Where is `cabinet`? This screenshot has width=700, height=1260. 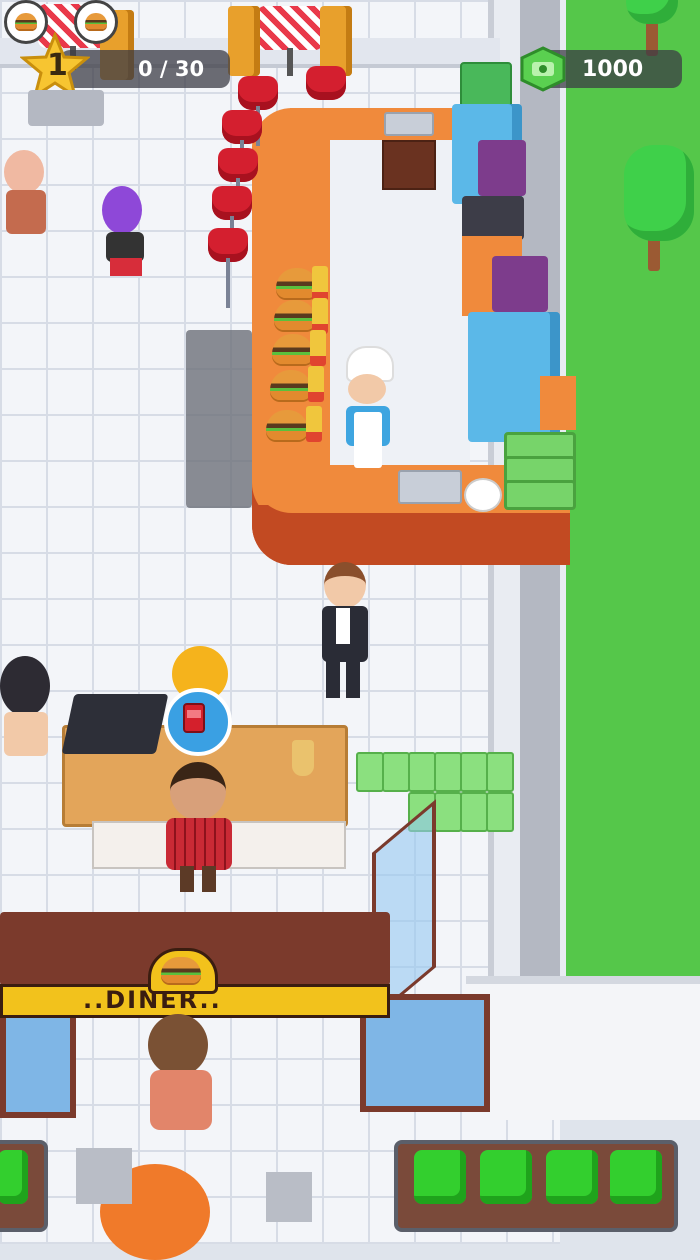 cabinet is located at coordinates (409, 165).